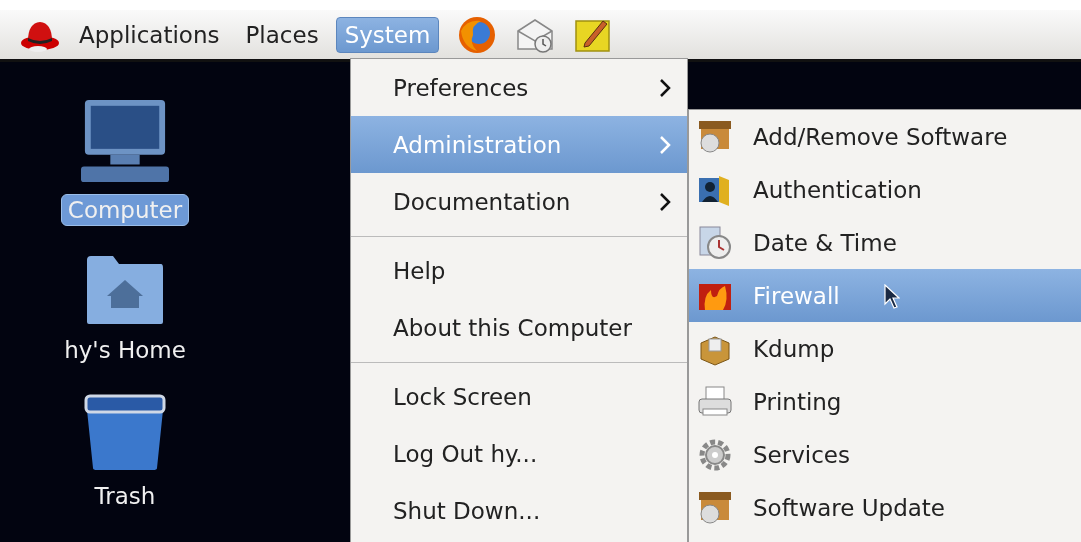 This screenshot has height=542, width=1081. I want to click on globe-icon, so click(477, 34).